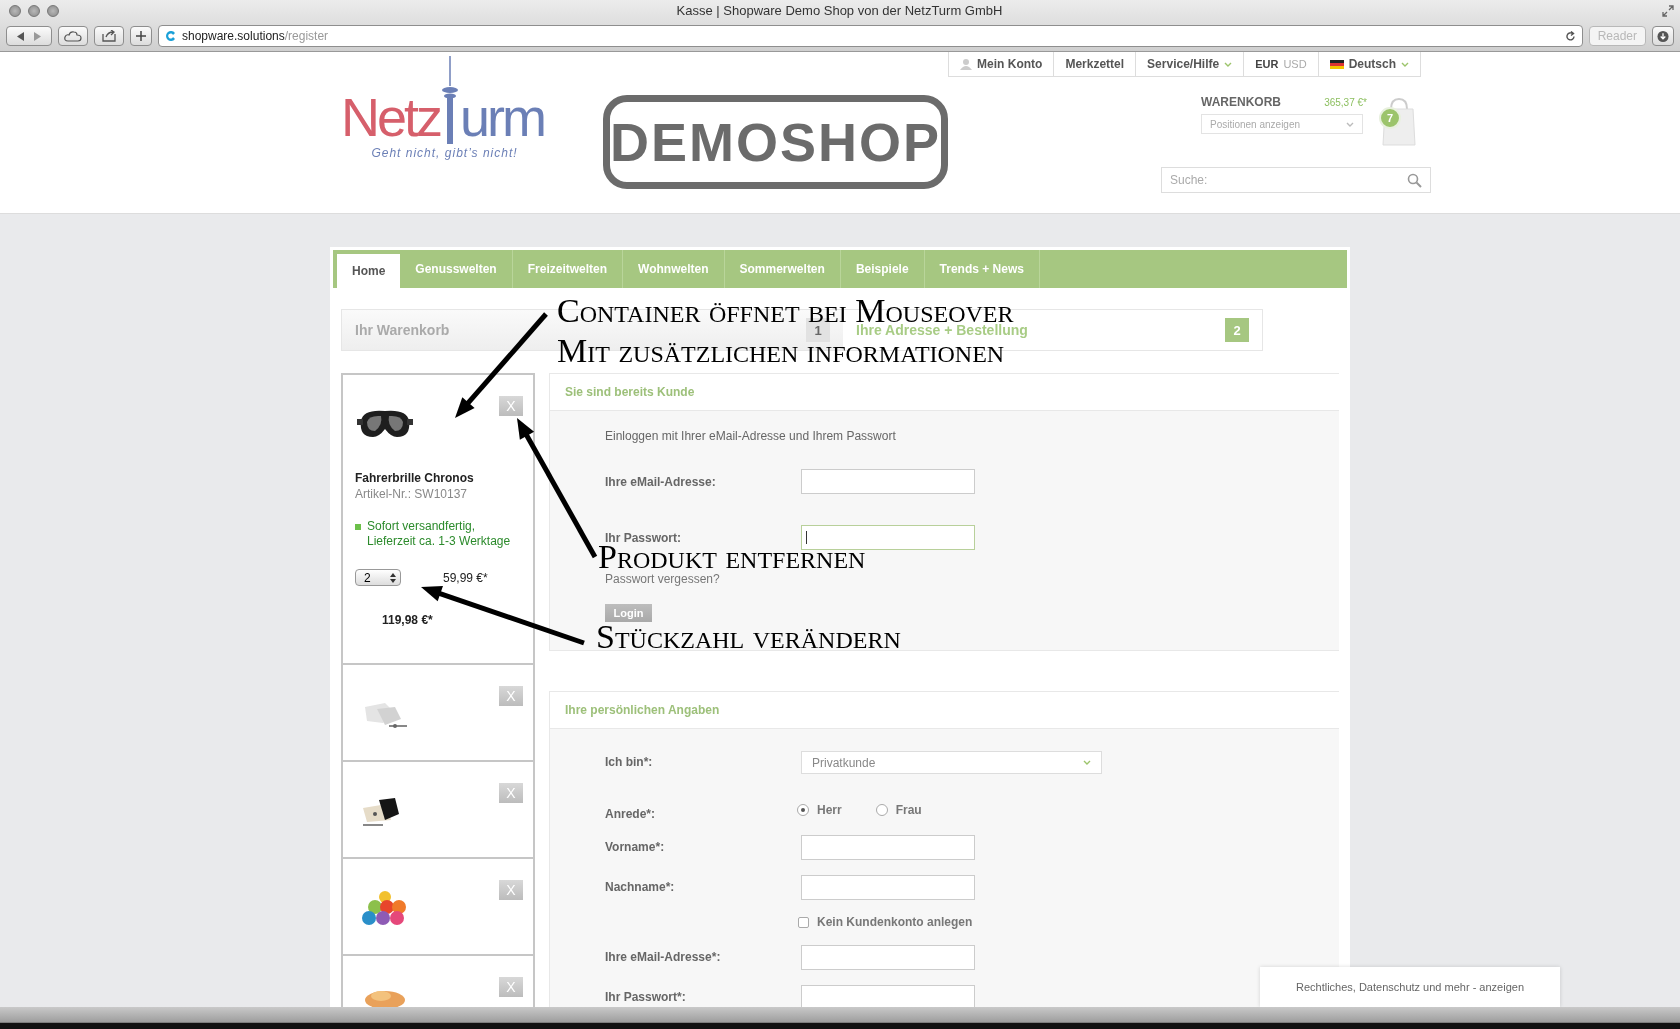  Describe the element at coordinates (674, 269) in the screenshot. I see `nav-tab: Wohnwelten` at that location.